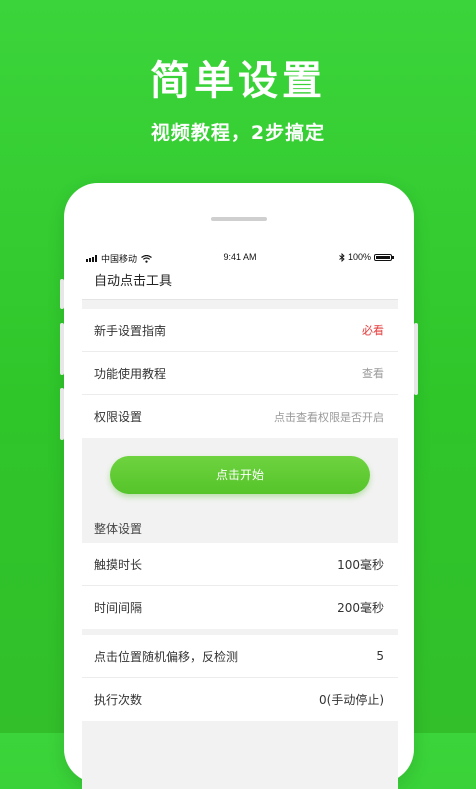  I want to click on row-value: 5, so click(380, 656).